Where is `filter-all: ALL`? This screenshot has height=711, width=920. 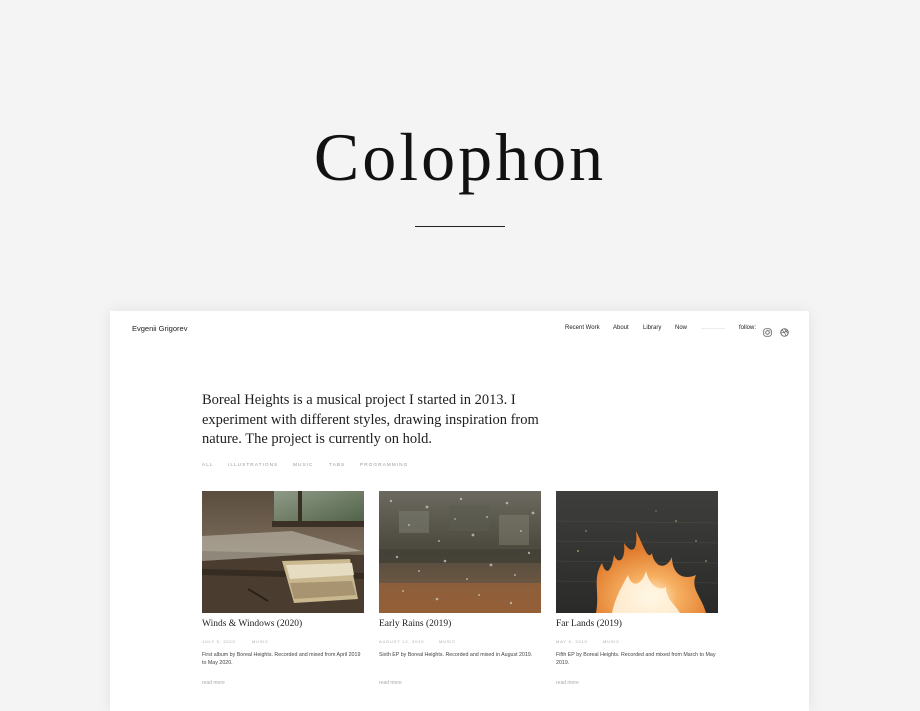
filter-all: ALL is located at coordinates (208, 465).